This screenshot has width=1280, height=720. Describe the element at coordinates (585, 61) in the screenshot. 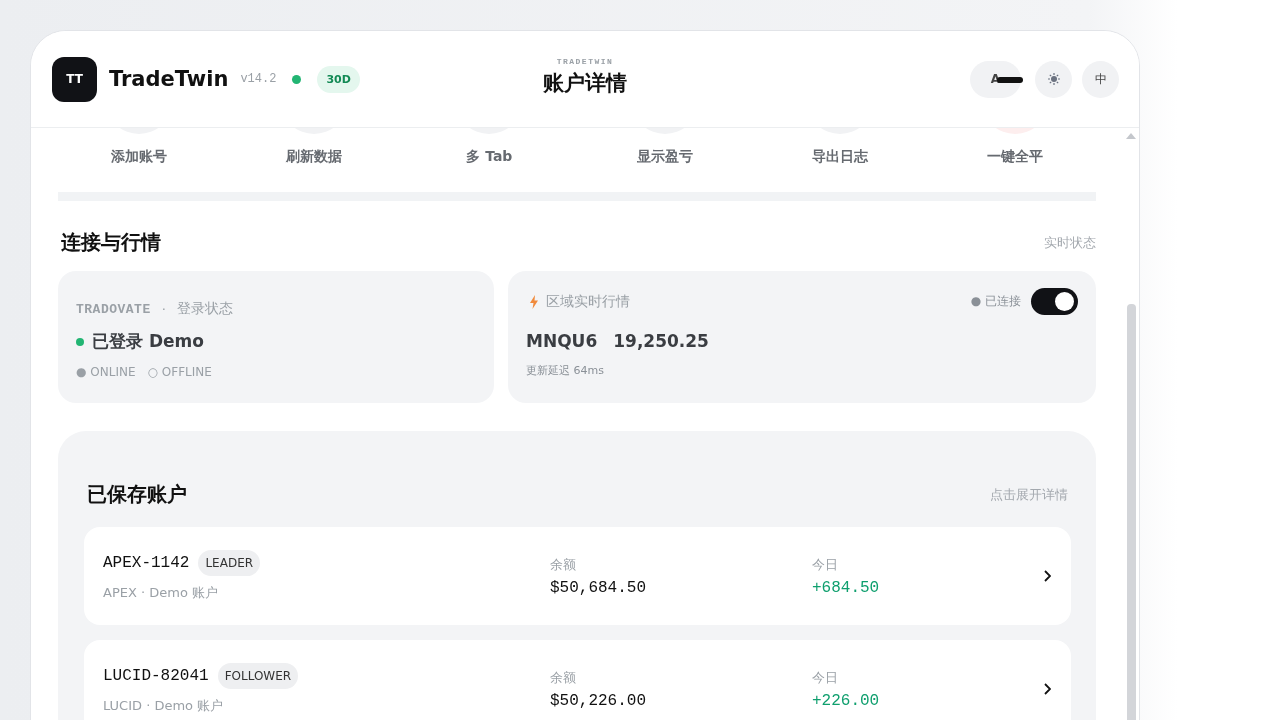

I see `page-eyebrow: TRADETWIN` at that location.